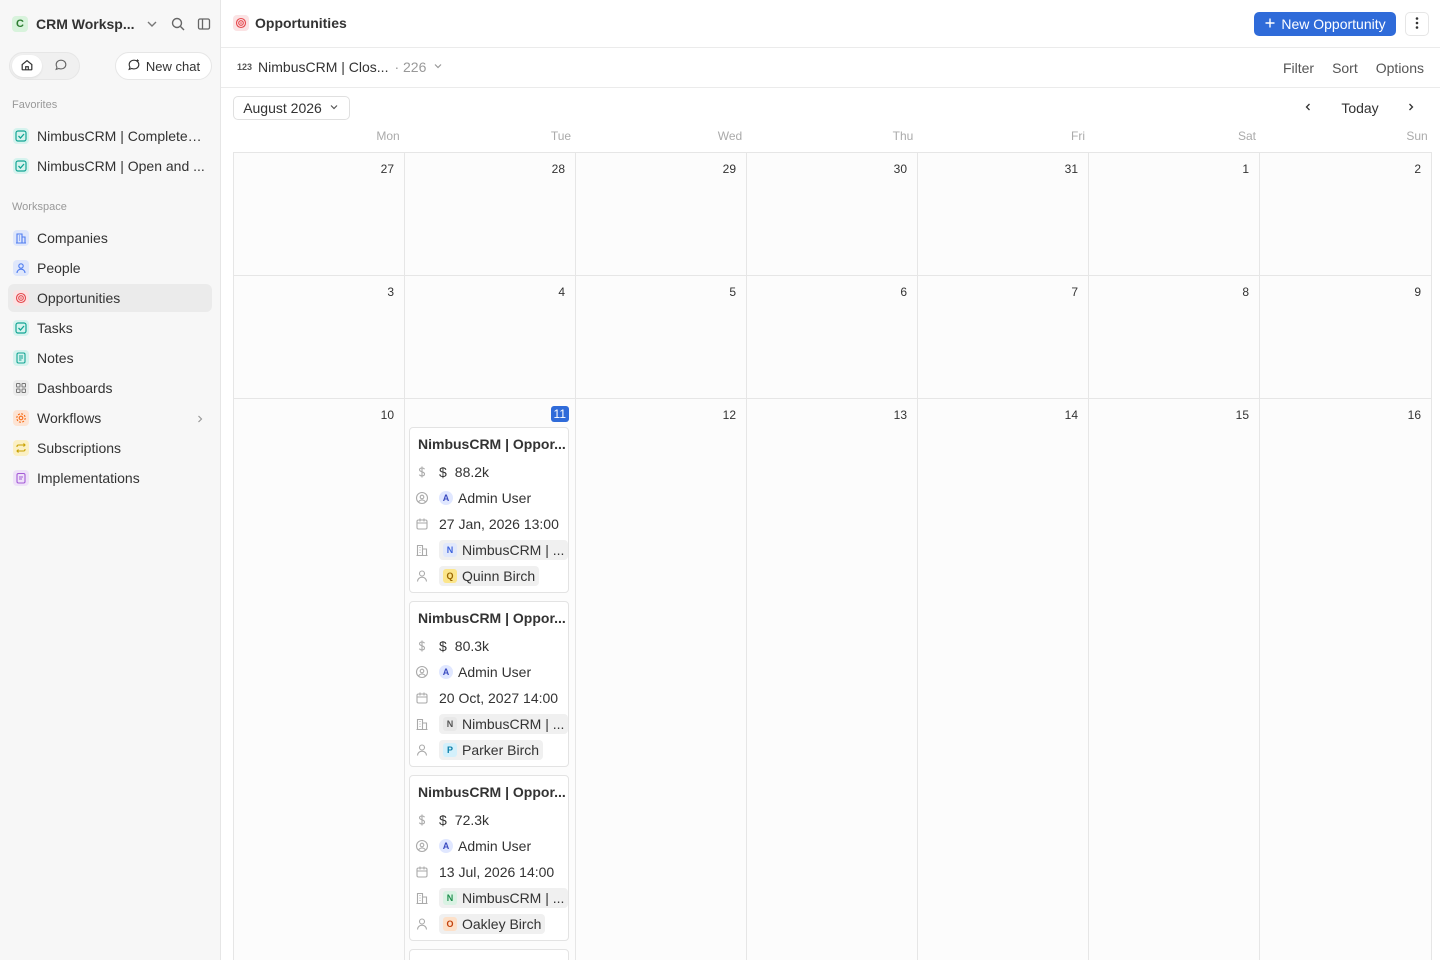 The height and width of the screenshot is (960, 1440). Describe the element at coordinates (730, 136) in the screenshot. I see `weekday-header: Wed` at that location.